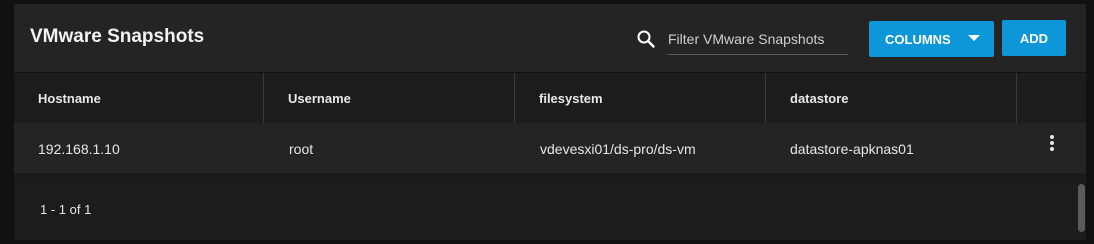 This screenshot has height=244, width=1094. Describe the element at coordinates (389, 98) in the screenshot. I see `column-header-username: Username` at that location.